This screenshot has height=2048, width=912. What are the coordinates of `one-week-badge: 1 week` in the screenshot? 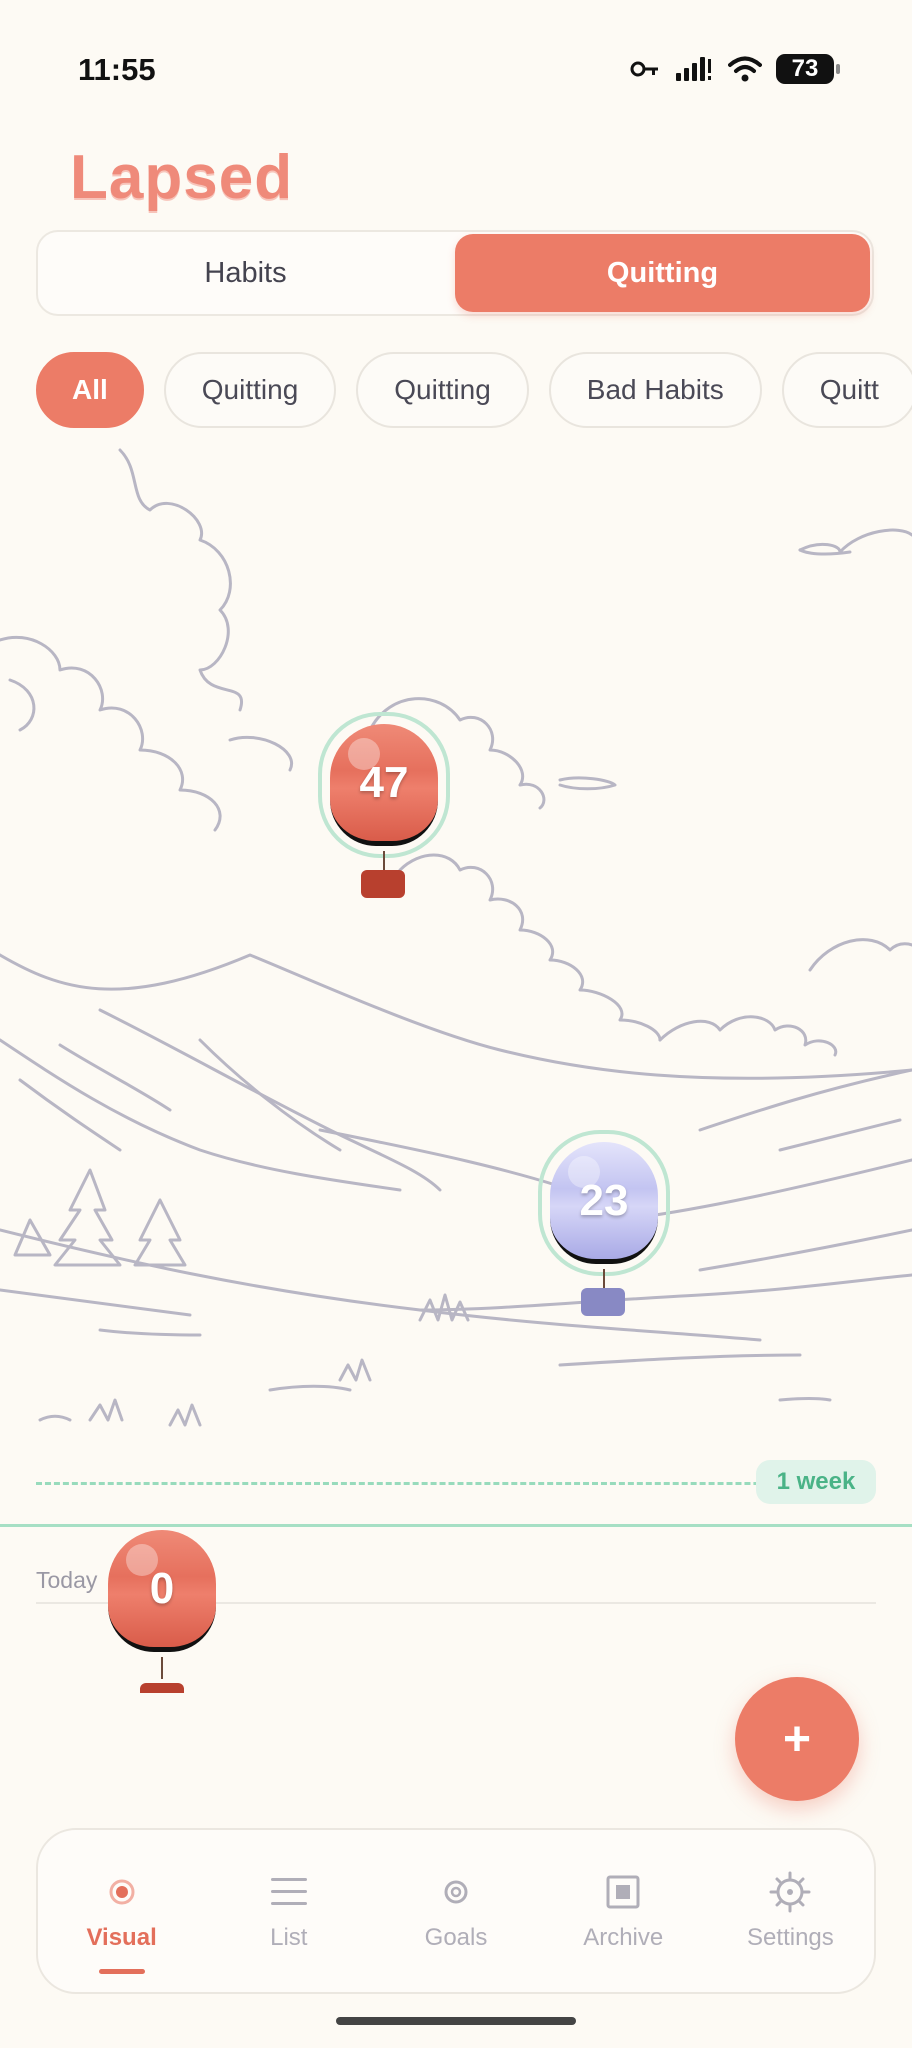 It's located at (816, 1482).